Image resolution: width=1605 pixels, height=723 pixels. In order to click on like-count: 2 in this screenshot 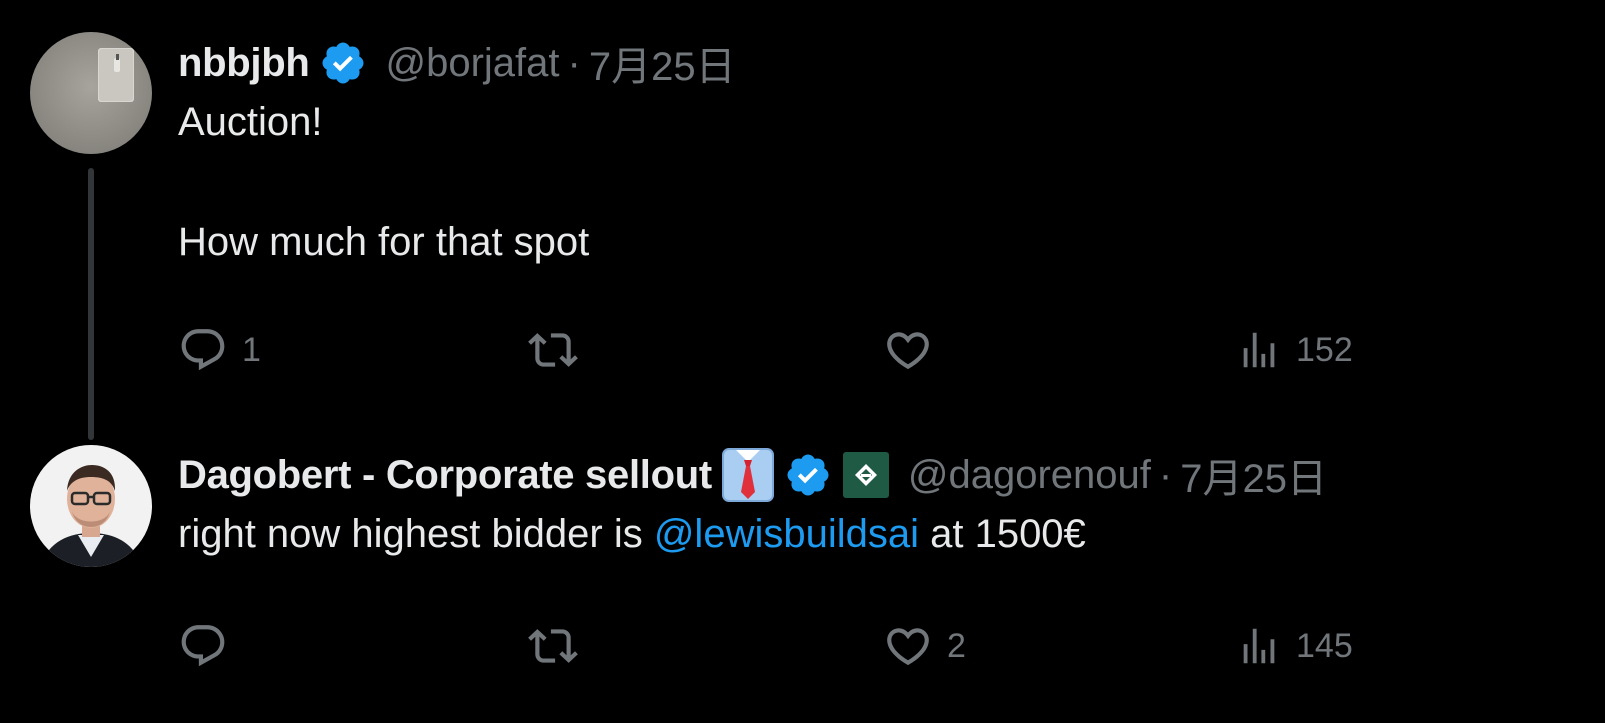, I will do `click(956, 645)`.